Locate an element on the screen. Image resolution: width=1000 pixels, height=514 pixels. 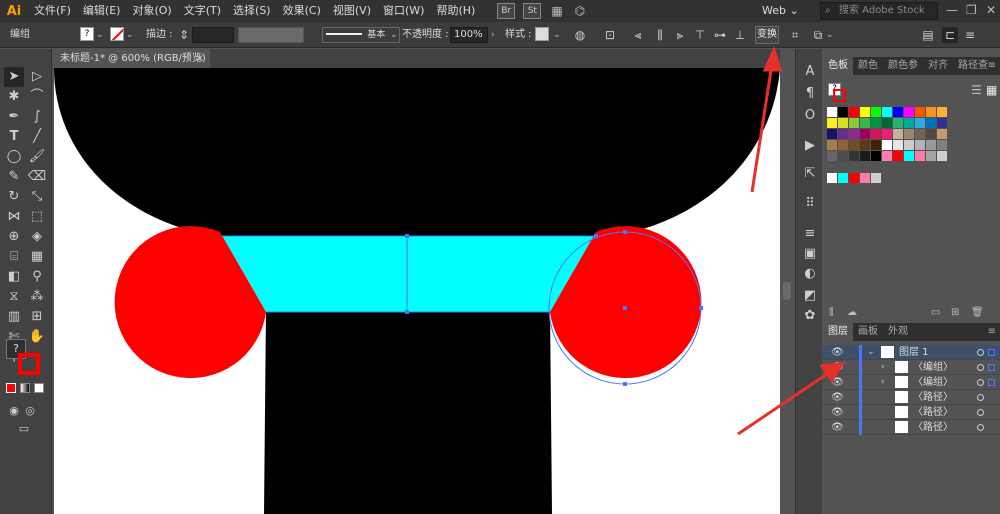
align-center-icon: ⫼ is located at coordinates (660, 35).